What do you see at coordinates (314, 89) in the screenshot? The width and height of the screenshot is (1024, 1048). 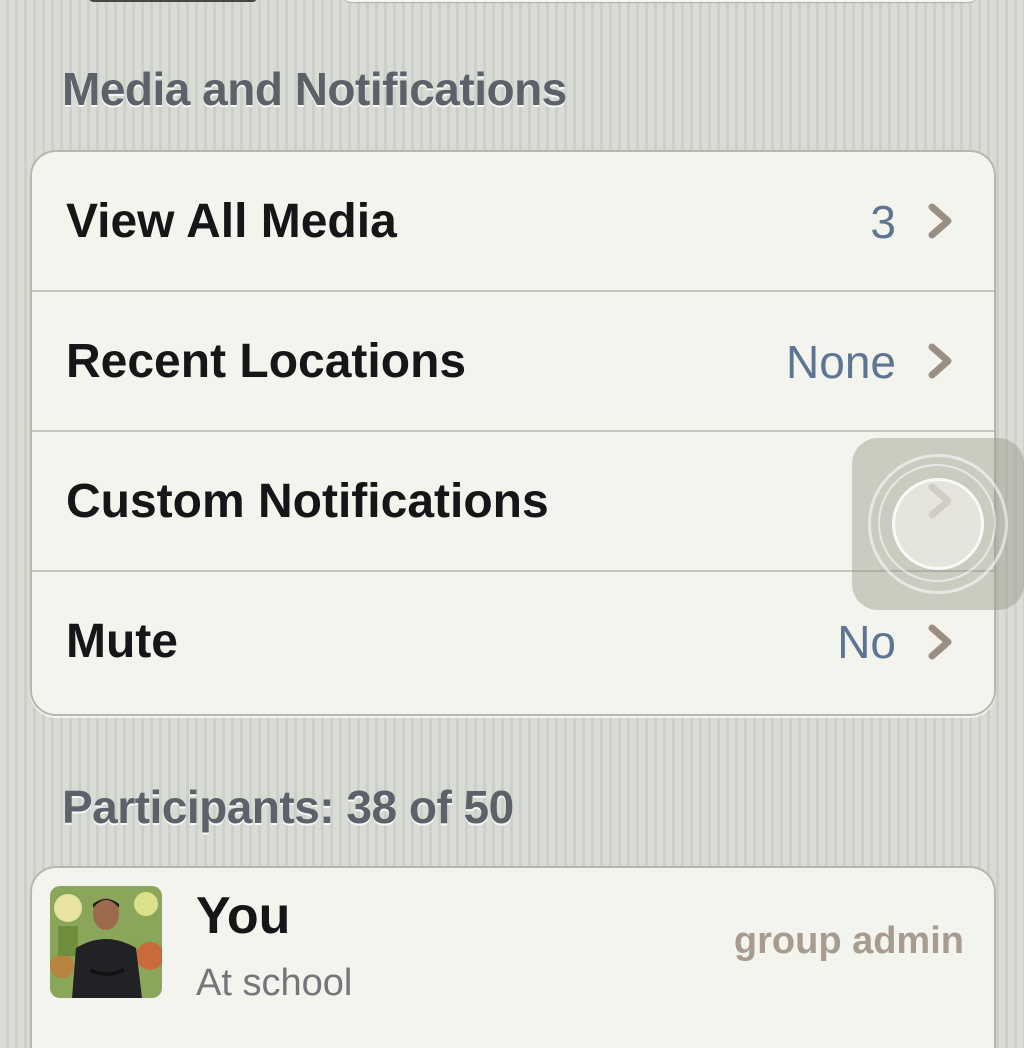 I see `section-header-media: Media and Notifications` at bounding box center [314, 89].